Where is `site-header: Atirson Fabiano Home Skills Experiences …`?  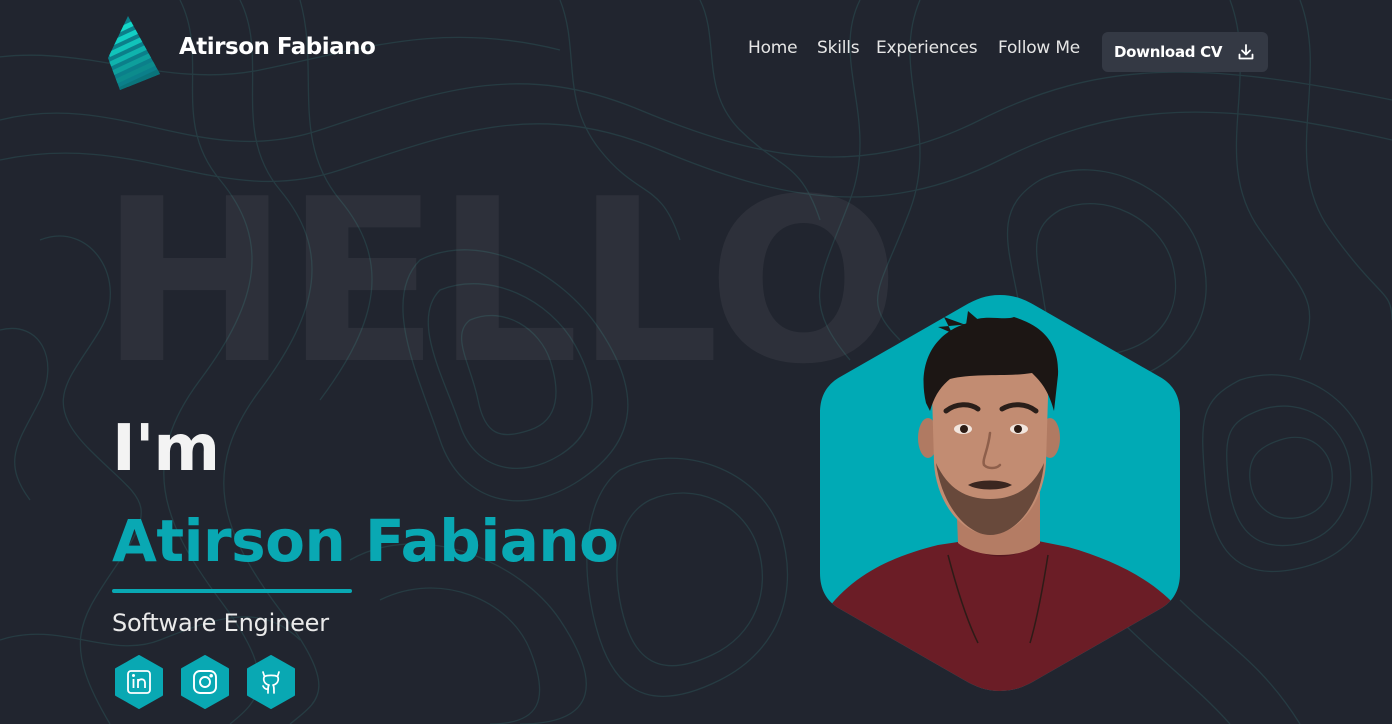 site-header: Atirson Fabiano Home Skills Experiences … is located at coordinates (696, 50).